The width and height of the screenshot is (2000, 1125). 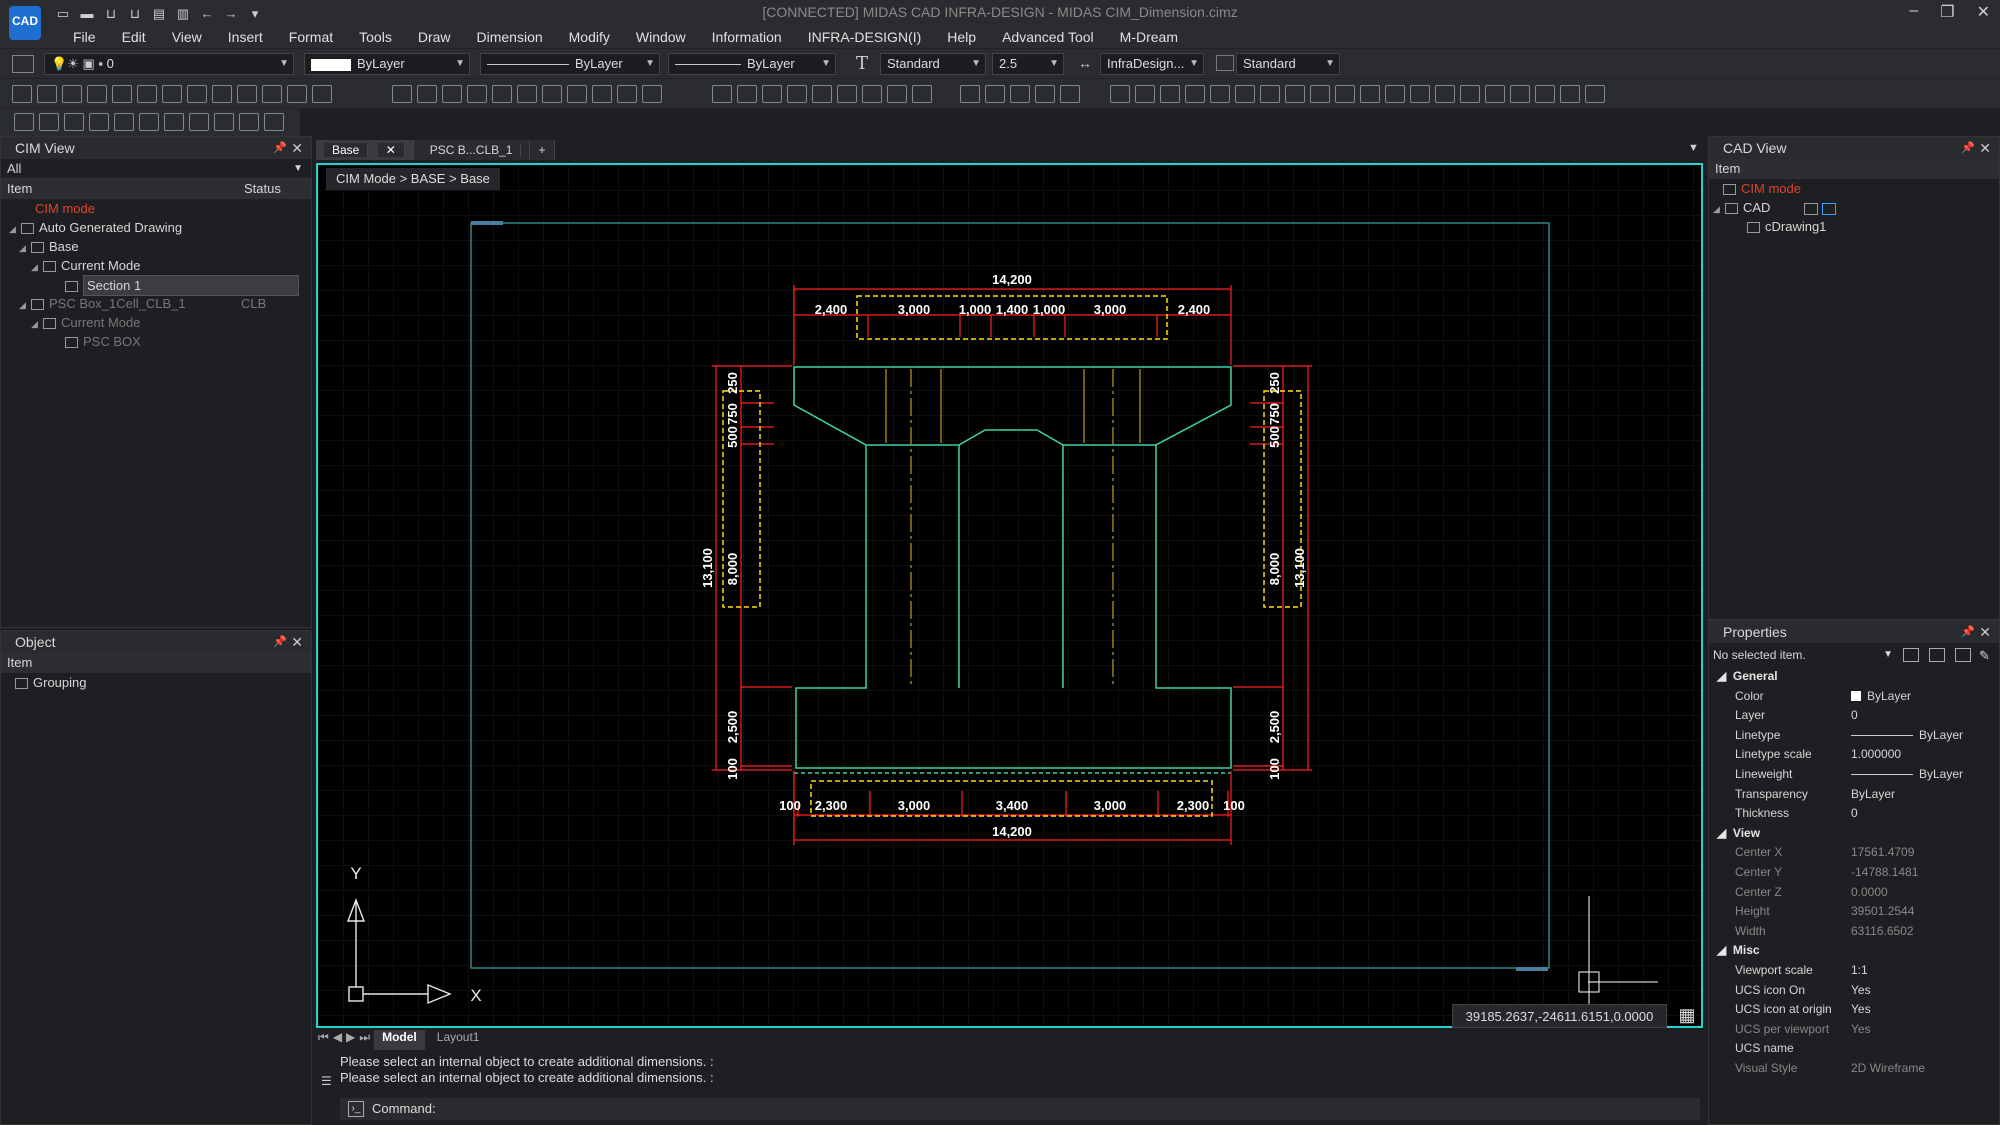 What do you see at coordinates (1270, 94) in the screenshot?
I see `tool-g-icon` at bounding box center [1270, 94].